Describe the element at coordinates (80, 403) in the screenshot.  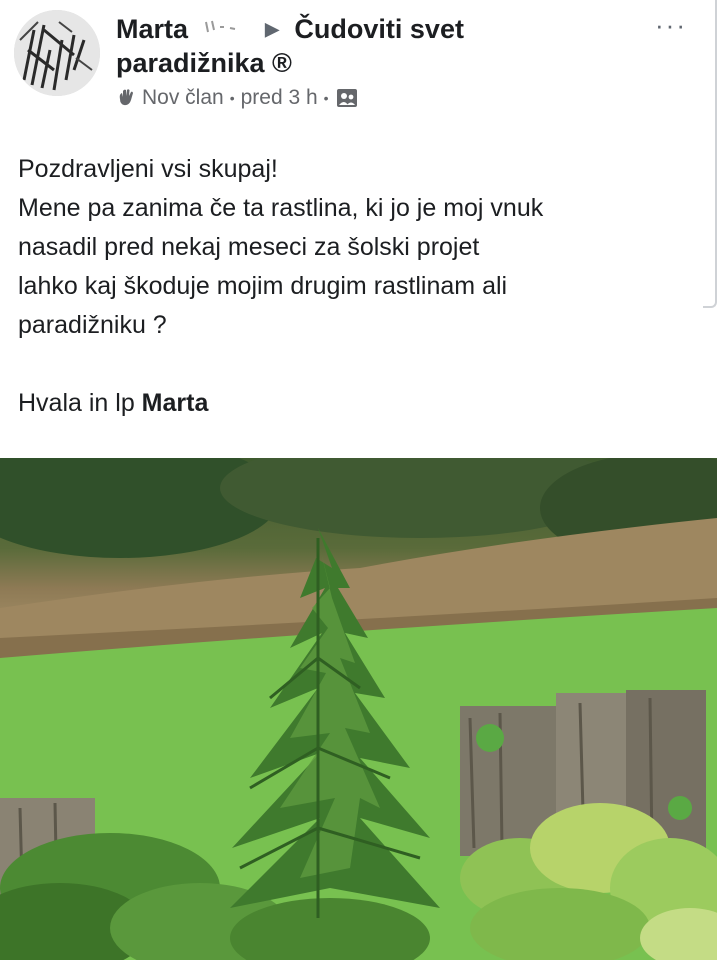
I see `signoff-text: Hvala in lp` at that location.